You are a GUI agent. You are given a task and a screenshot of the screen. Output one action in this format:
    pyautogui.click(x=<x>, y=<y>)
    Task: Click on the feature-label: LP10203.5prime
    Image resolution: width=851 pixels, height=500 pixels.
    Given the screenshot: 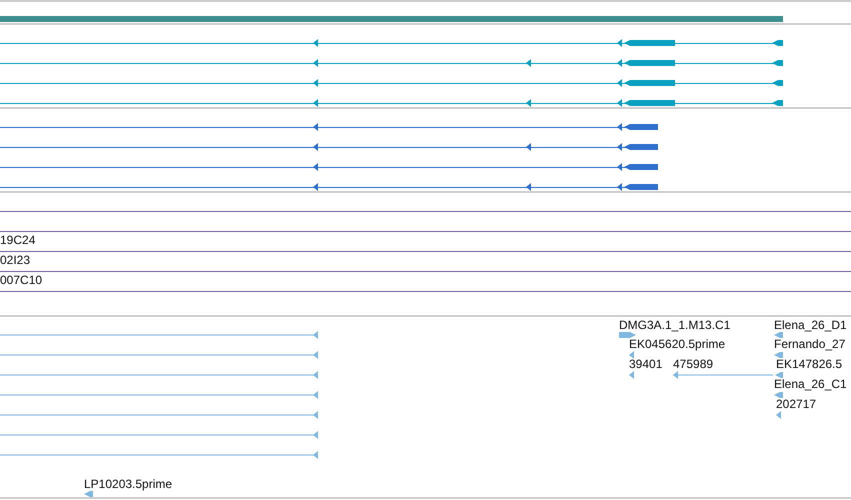 What is the action you would take?
    pyautogui.click(x=128, y=484)
    